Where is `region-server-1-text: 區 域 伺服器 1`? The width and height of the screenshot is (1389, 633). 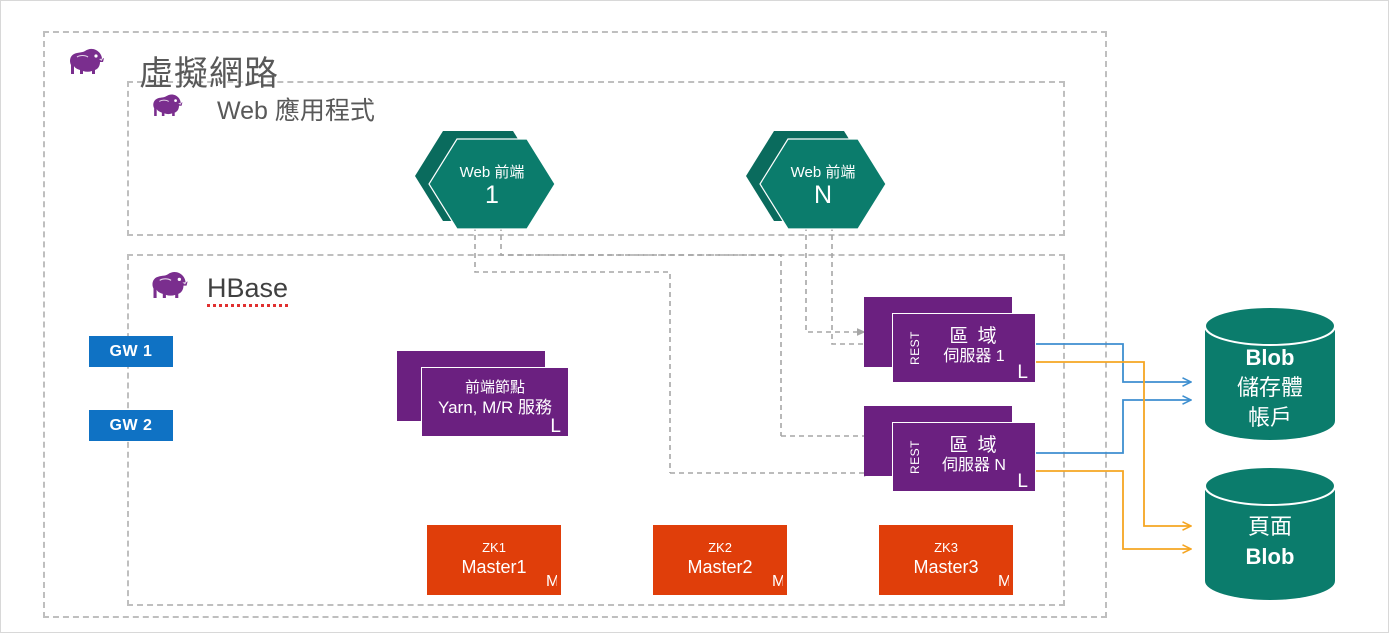 region-server-1-text: 區 域 伺服器 1 is located at coordinates (974, 346).